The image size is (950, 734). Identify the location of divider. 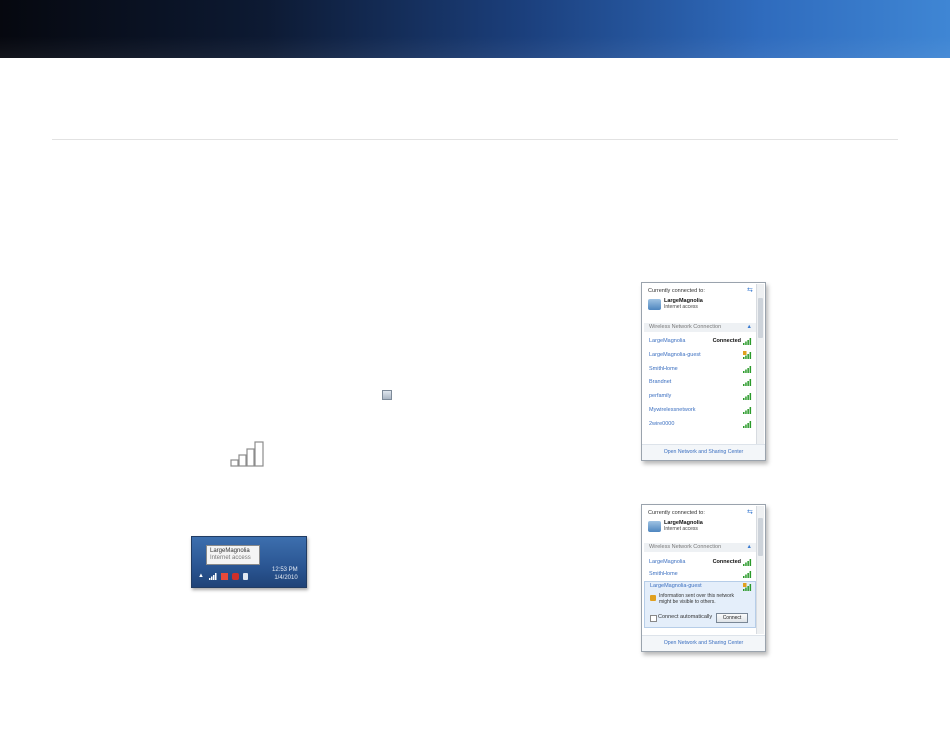
(475, 139).